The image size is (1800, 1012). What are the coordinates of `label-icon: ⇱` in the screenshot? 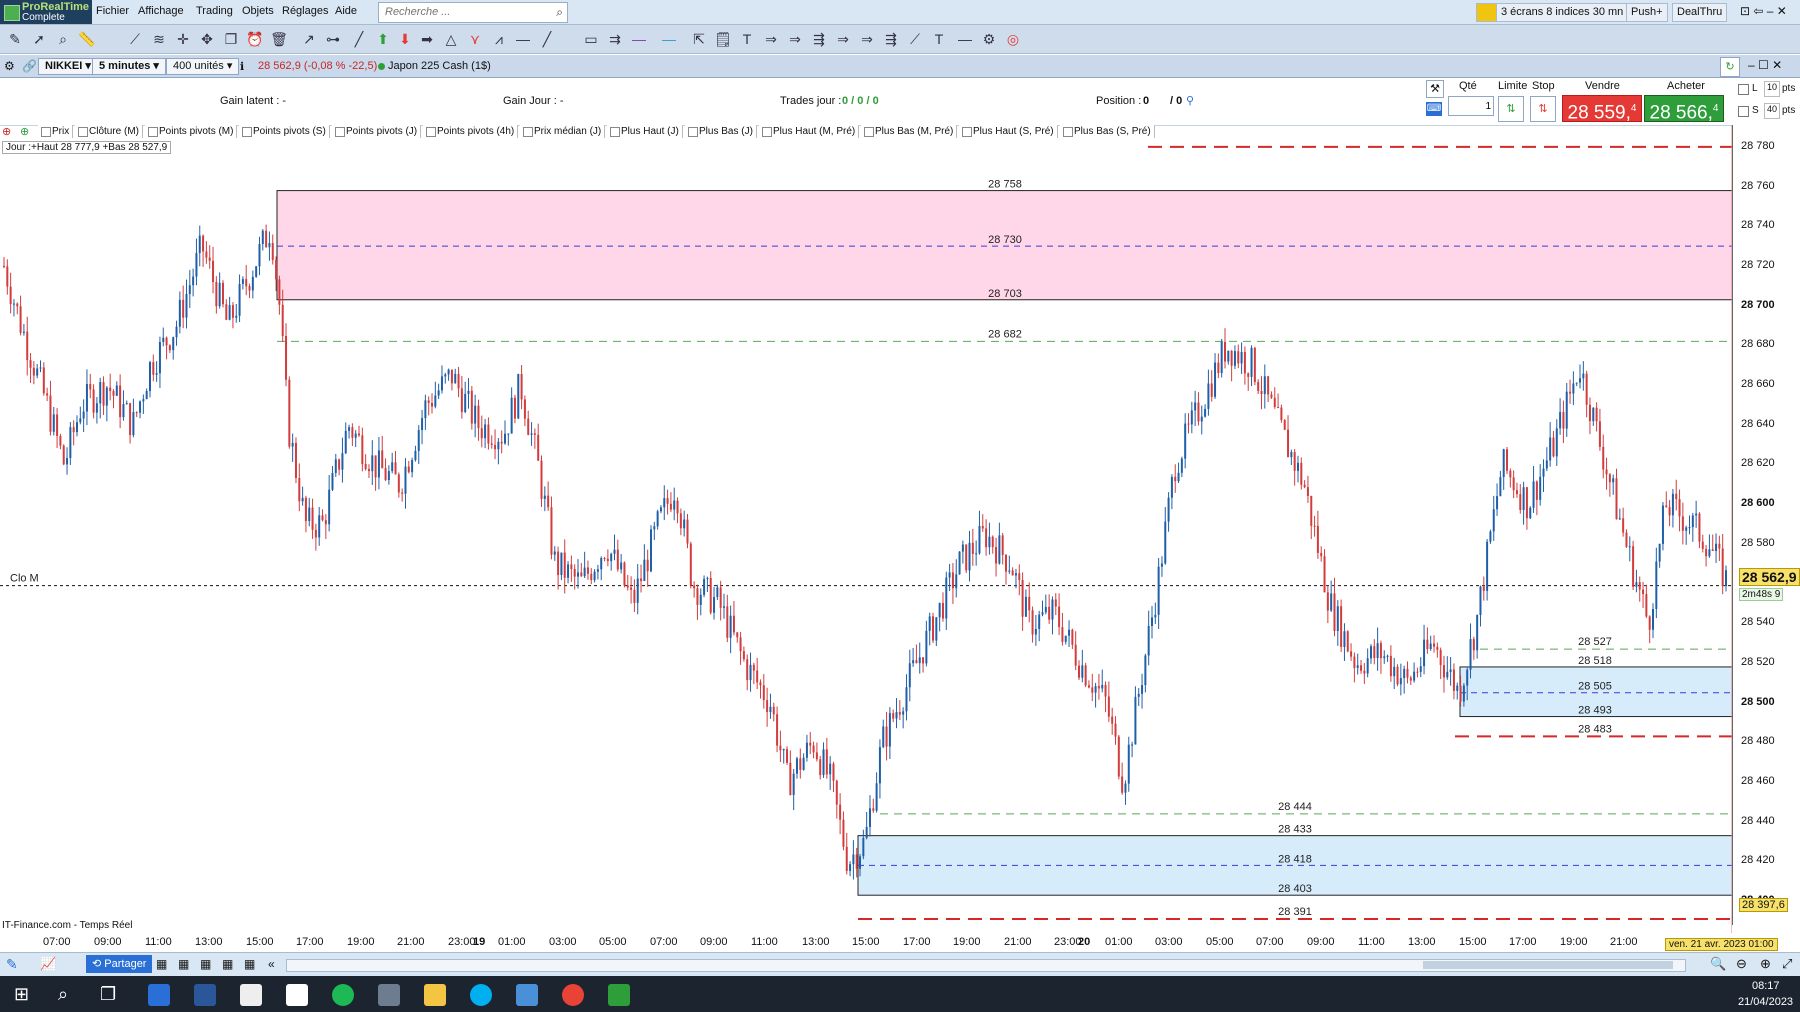 It's located at (699, 39).